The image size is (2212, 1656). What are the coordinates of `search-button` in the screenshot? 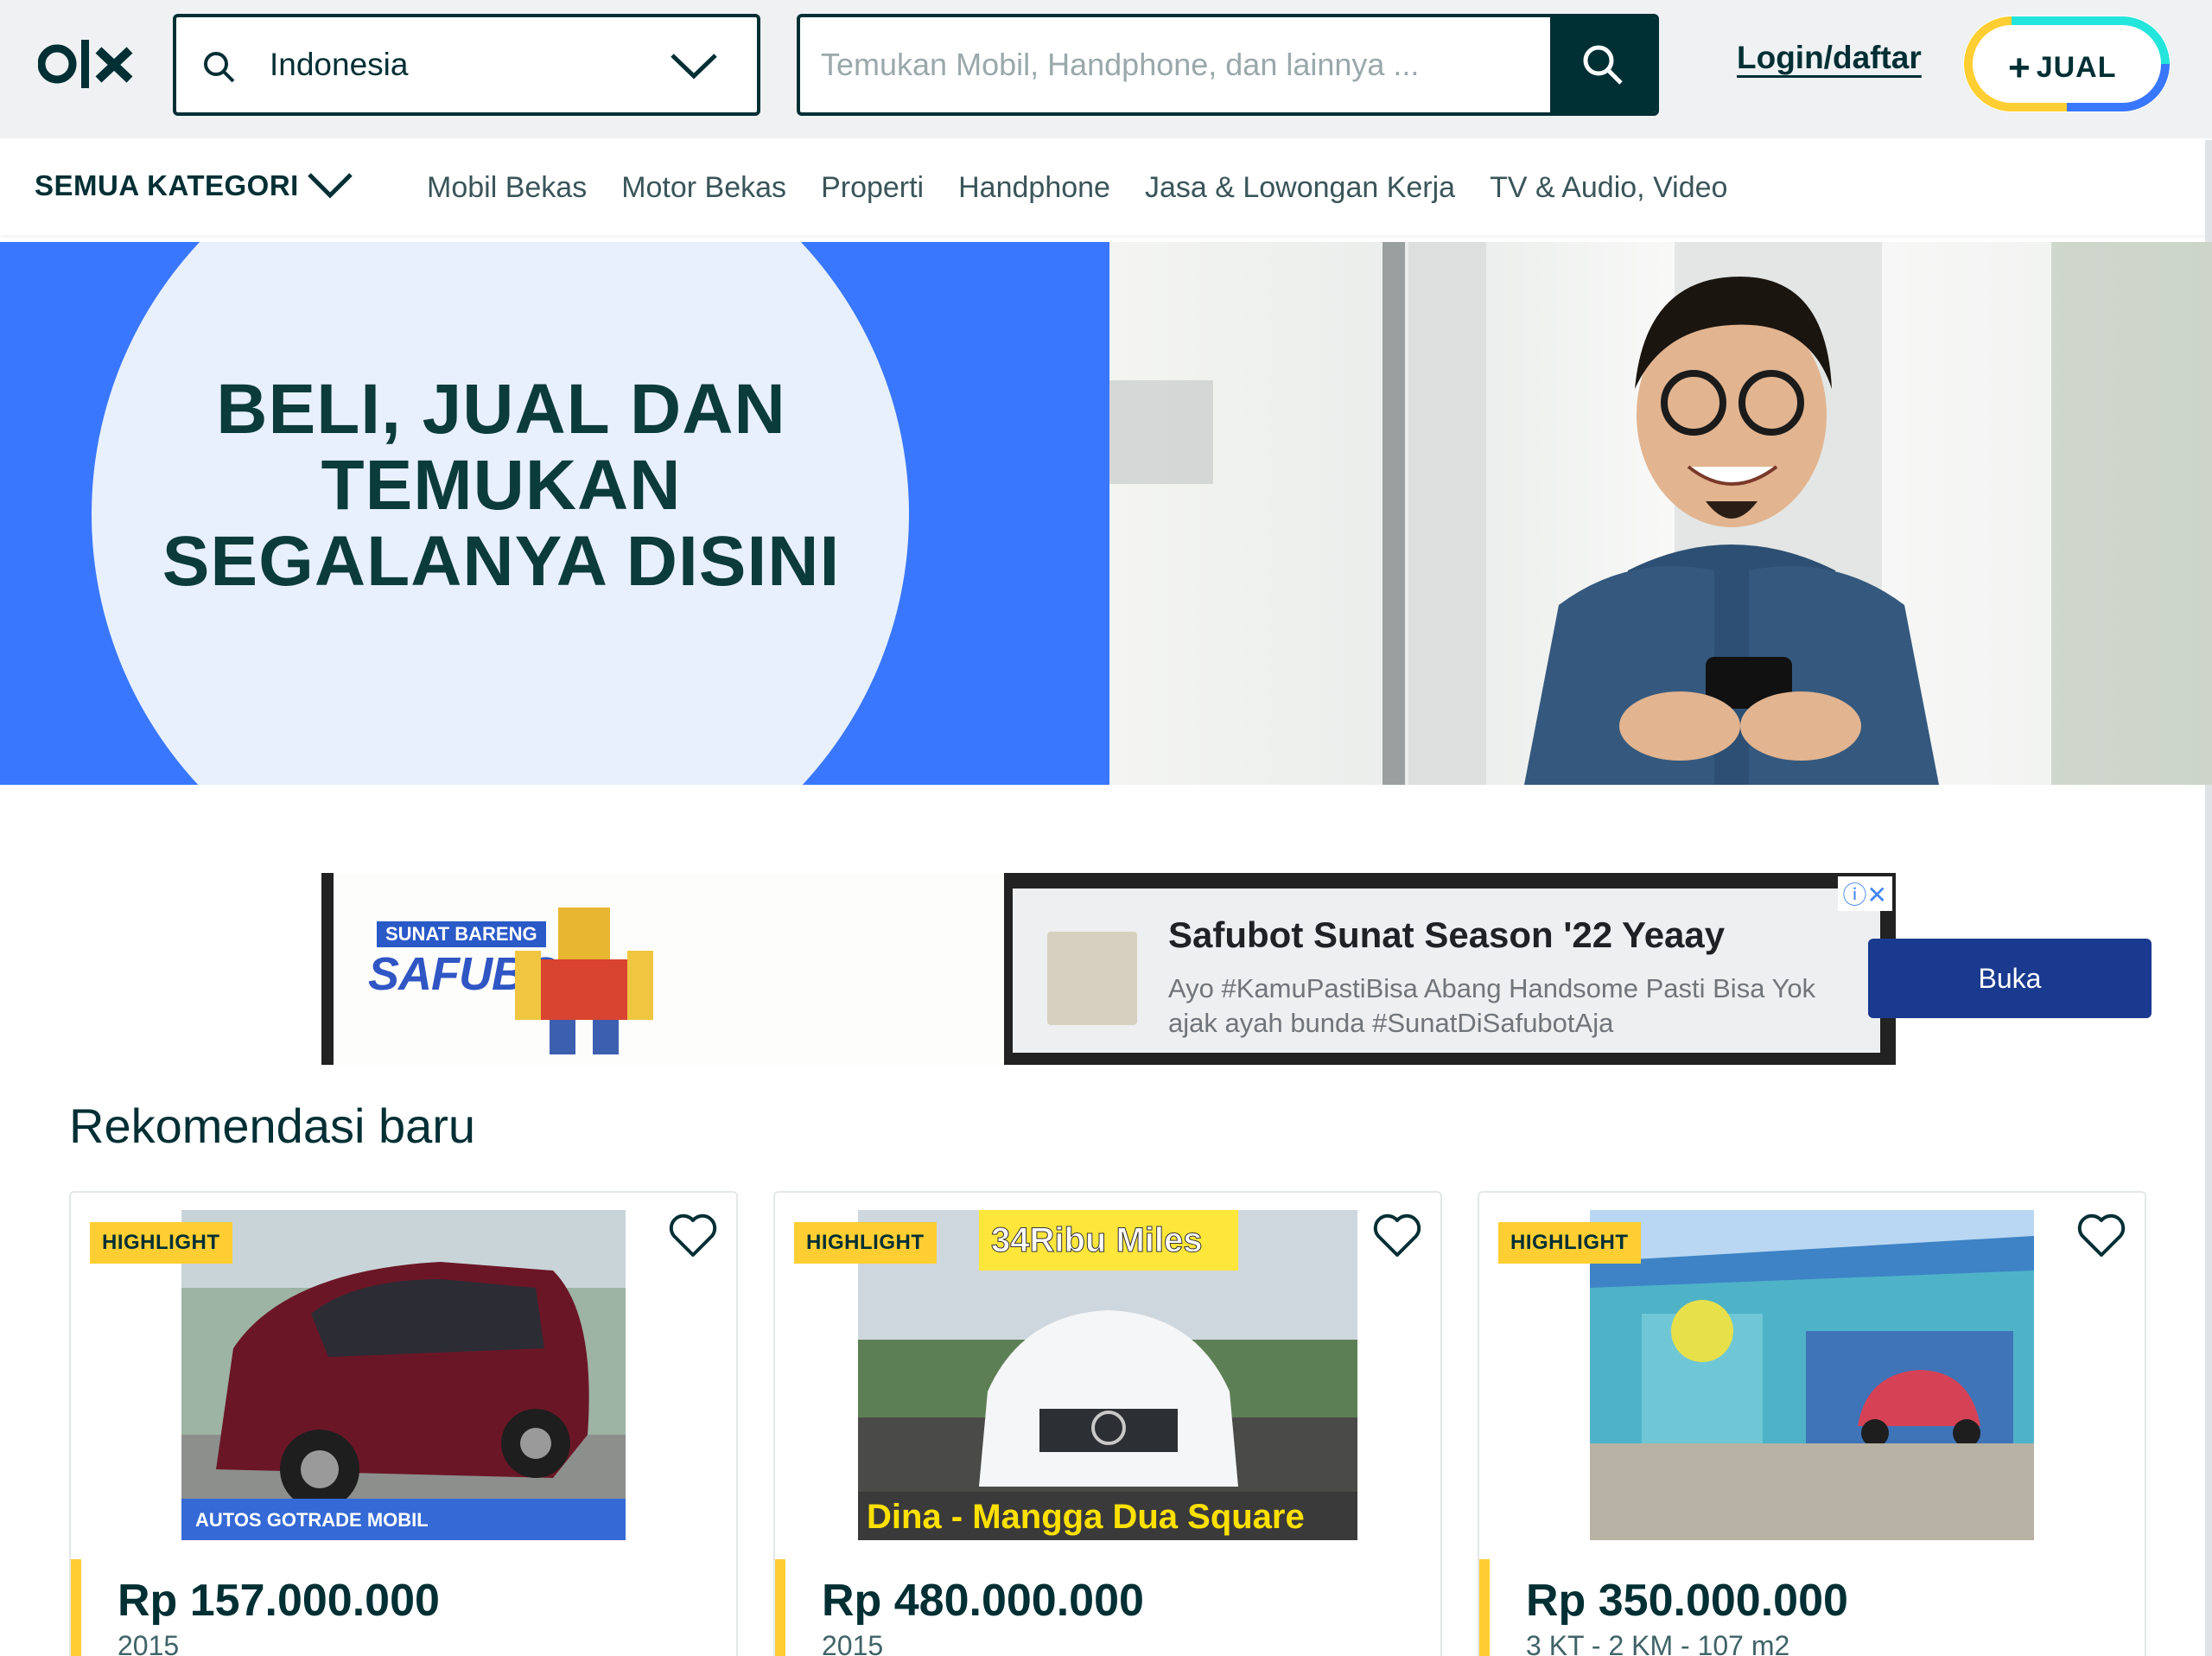 It's located at (1603, 64).